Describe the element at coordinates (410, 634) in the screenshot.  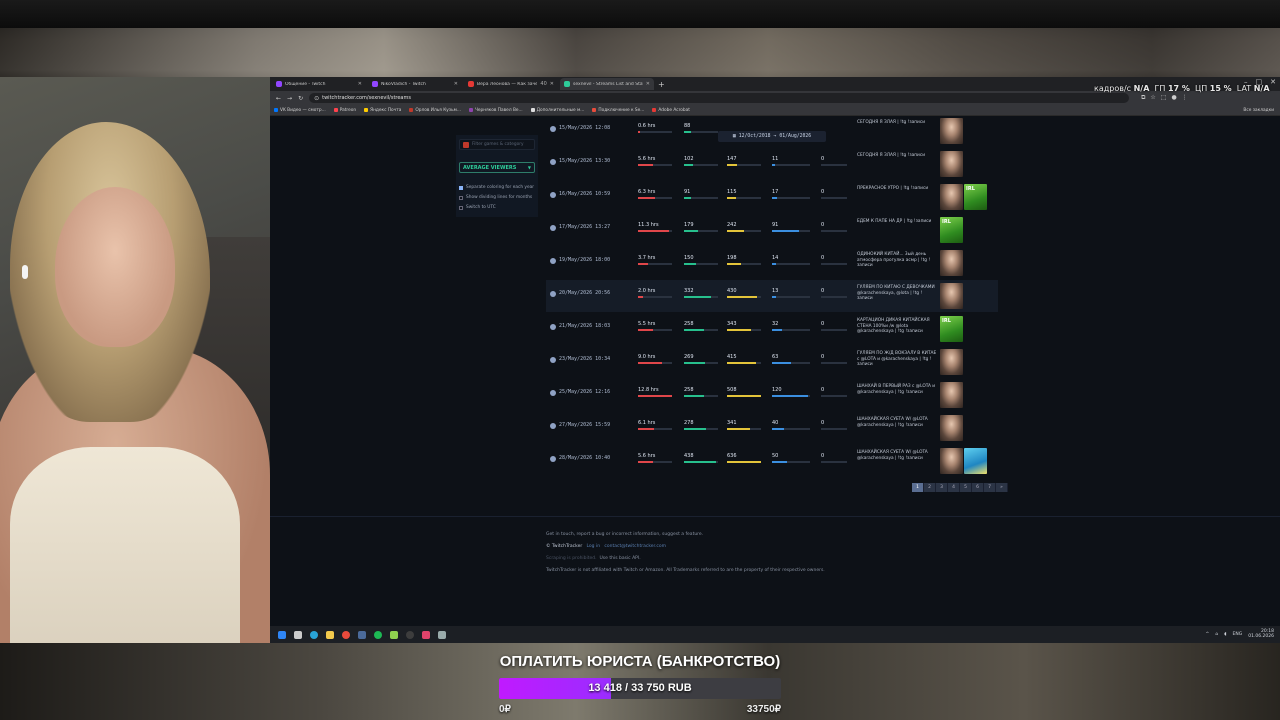
I see `obs-icon` at that location.